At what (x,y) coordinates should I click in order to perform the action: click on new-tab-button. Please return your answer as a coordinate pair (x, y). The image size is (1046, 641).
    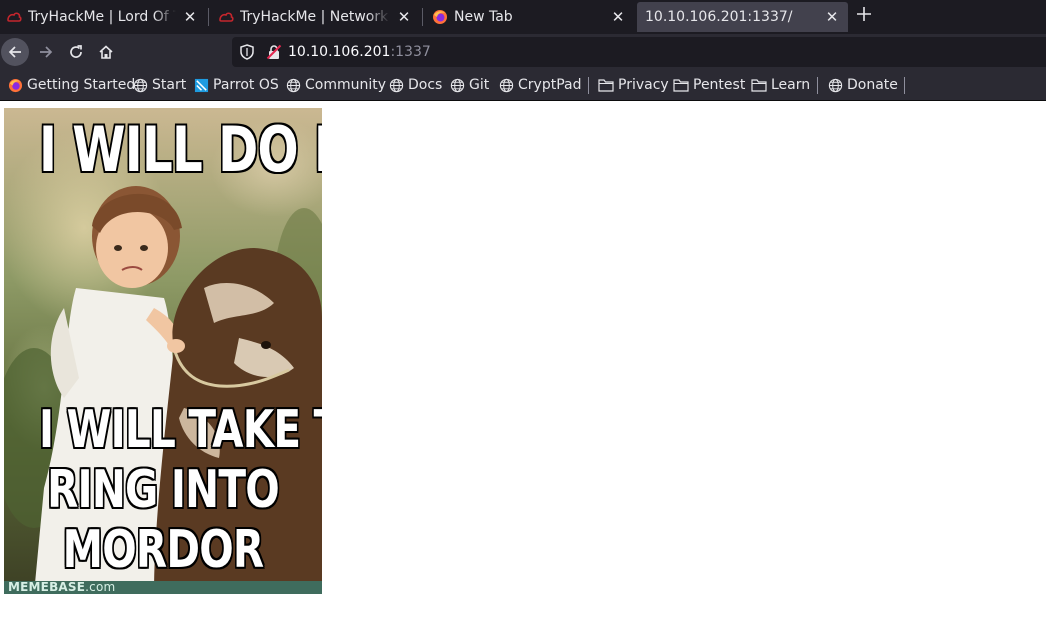
    Looking at the image, I should click on (864, 17).